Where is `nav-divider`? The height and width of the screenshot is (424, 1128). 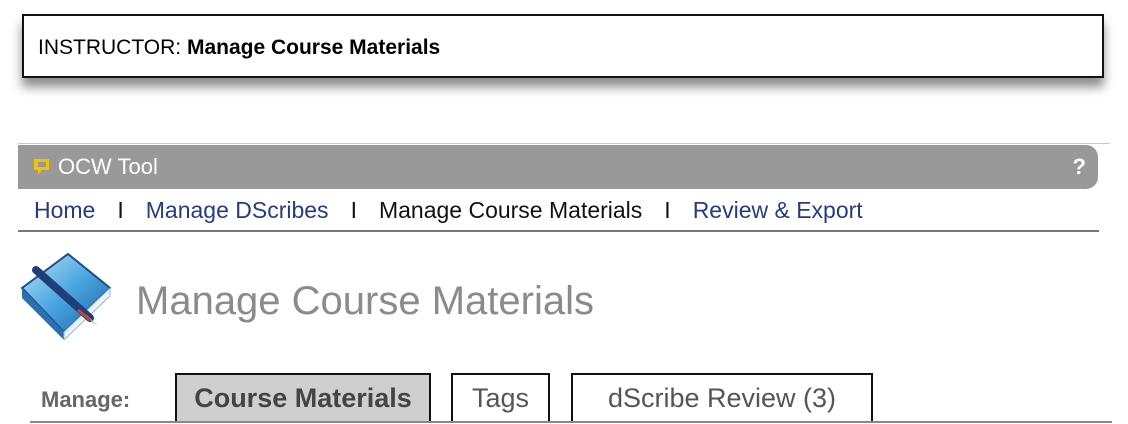 nav-divider is located at coordinates (558, 231).